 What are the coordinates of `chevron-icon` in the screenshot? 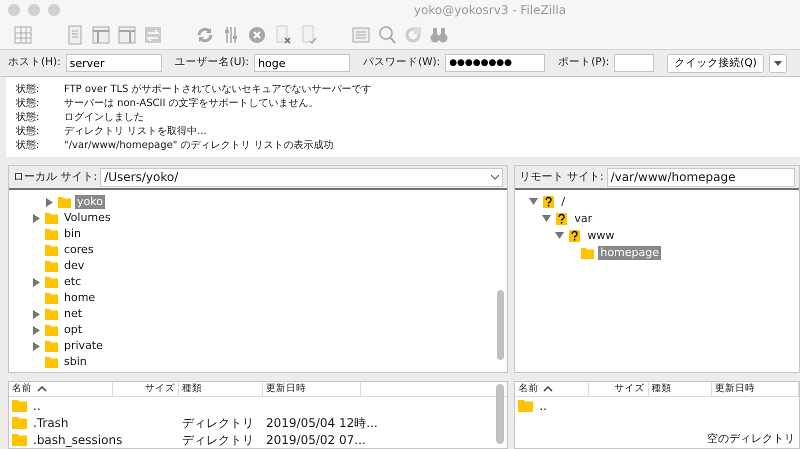 It's located at (495, 177).